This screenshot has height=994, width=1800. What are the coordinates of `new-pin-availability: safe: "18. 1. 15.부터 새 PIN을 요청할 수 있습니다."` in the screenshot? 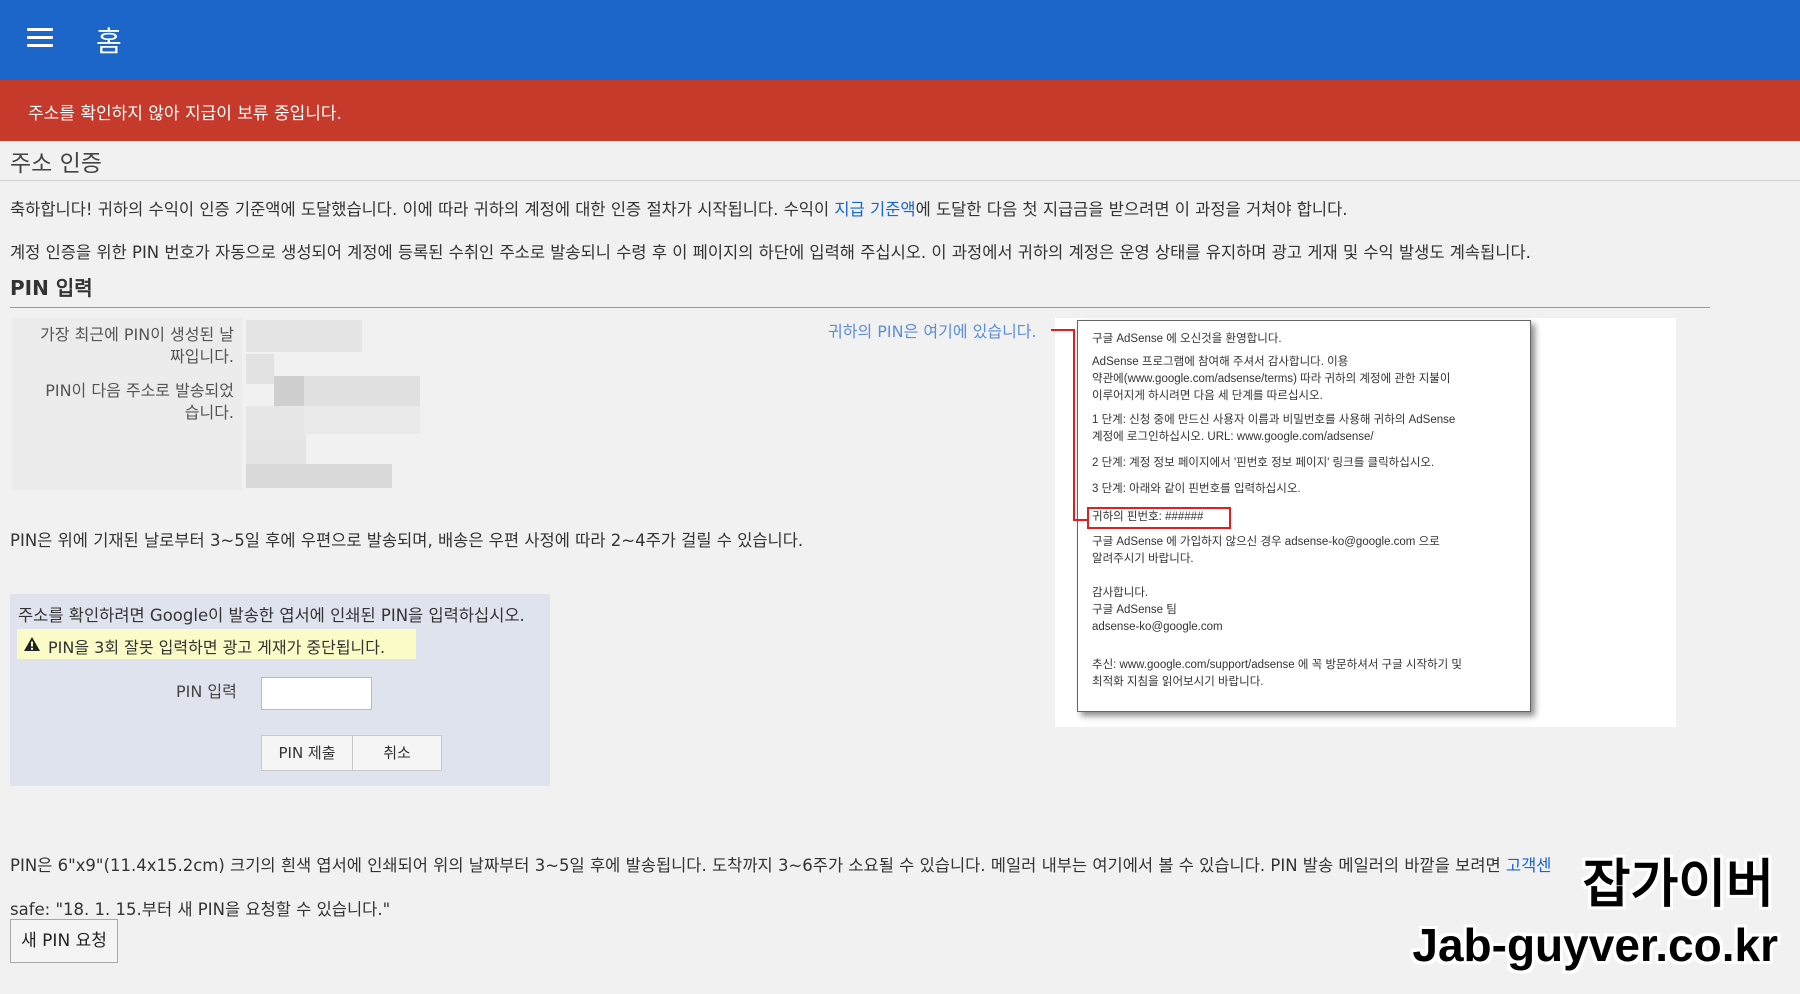 It's located at (200, 909).